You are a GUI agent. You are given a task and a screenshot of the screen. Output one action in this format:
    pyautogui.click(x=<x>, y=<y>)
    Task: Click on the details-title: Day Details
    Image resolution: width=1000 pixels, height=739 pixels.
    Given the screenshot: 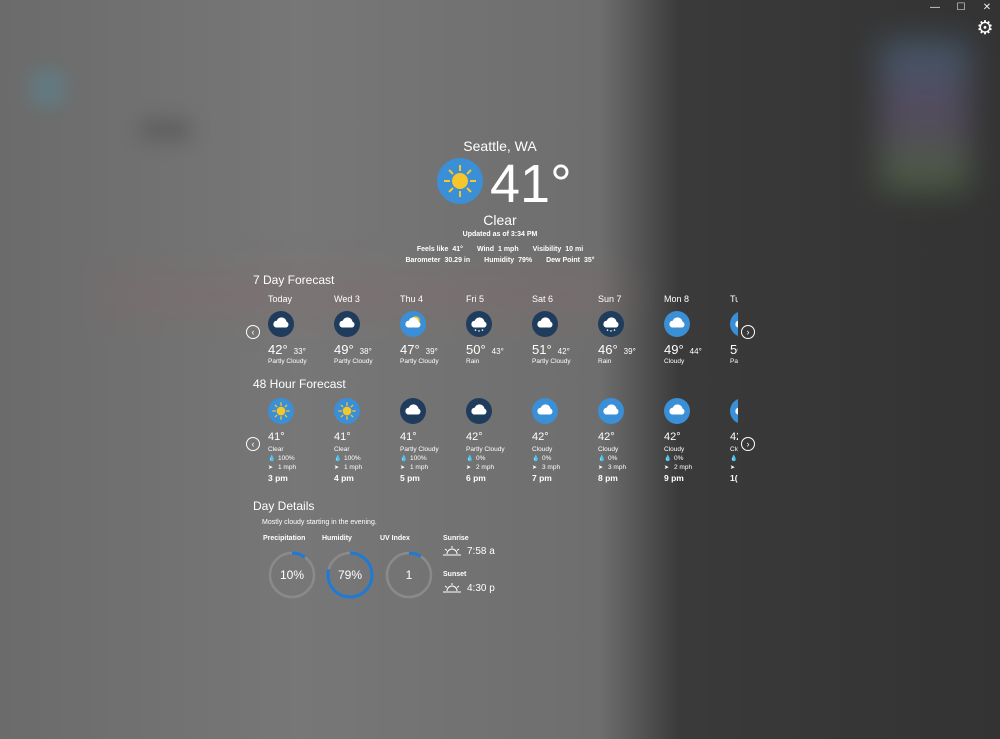 What is the action you would take?
    pyautogui.click(x=284, y=506)
    